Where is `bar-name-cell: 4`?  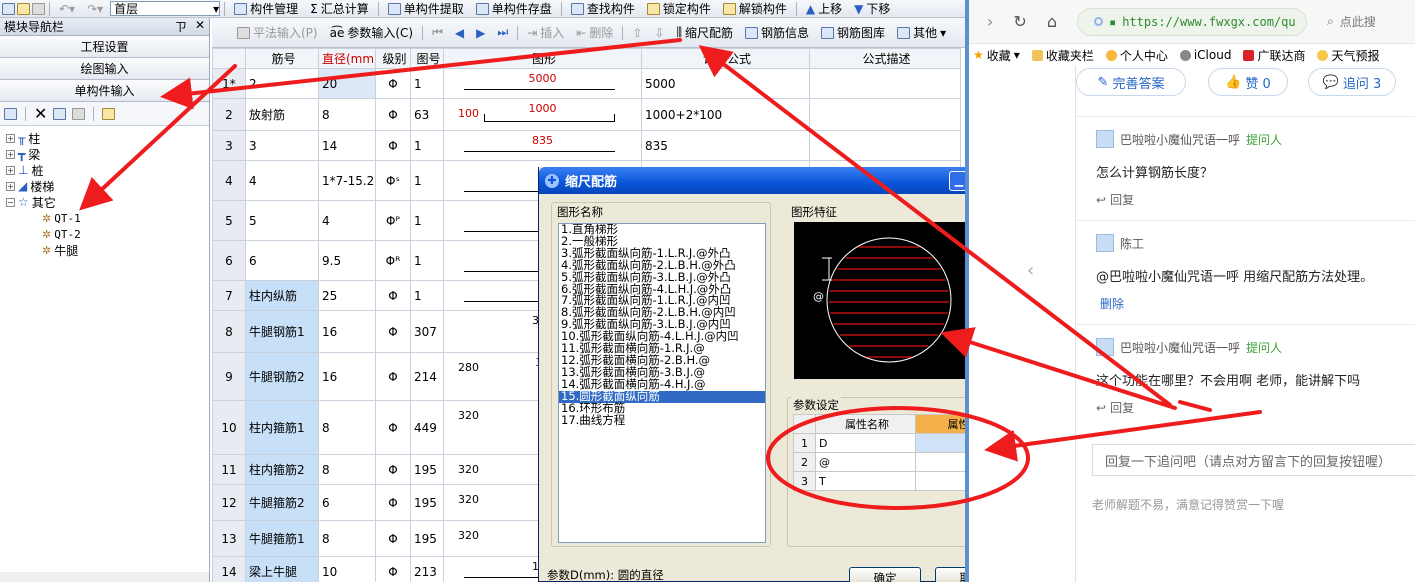 bar-name-cell: 4 is located at coordinates (282, 180).